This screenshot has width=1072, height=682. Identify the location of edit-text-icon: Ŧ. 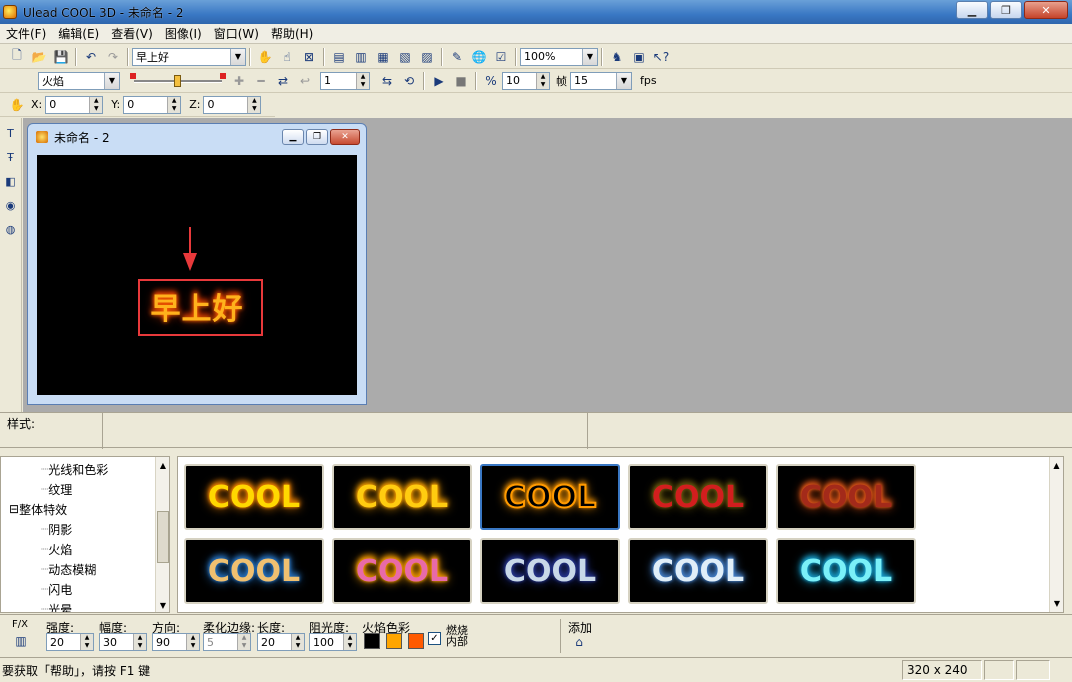
(11, 157).